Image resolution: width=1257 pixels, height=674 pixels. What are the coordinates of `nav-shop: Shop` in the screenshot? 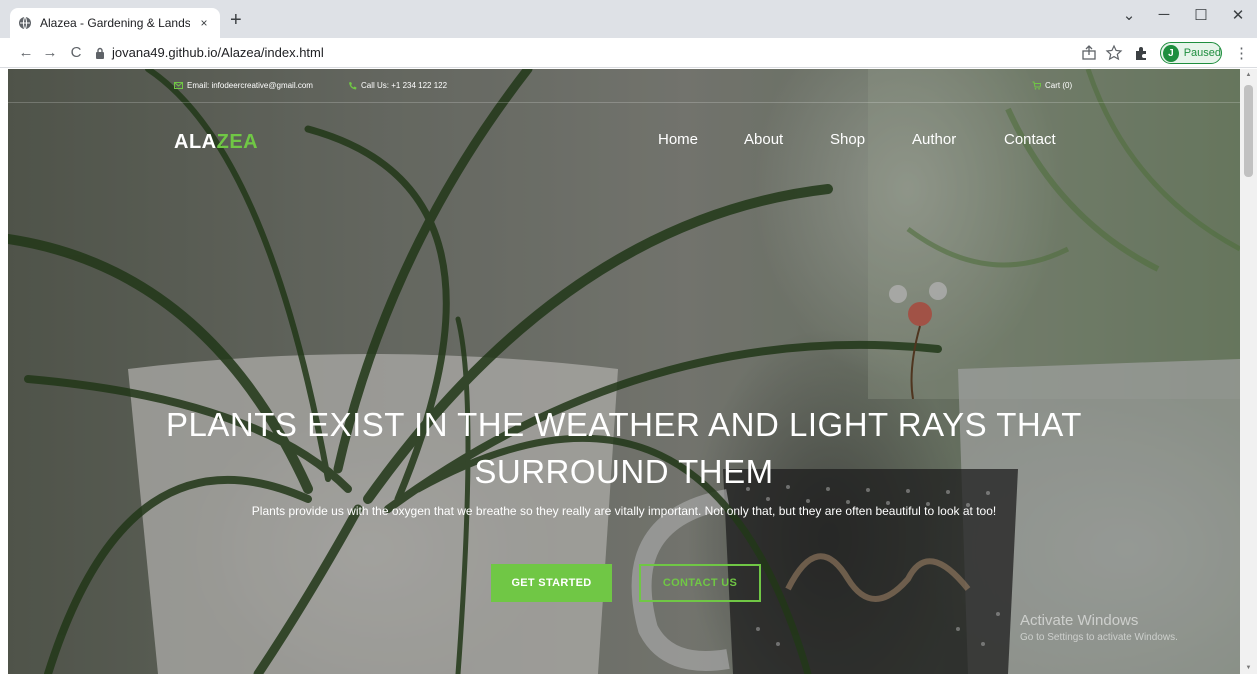 It's located at (847, 139).